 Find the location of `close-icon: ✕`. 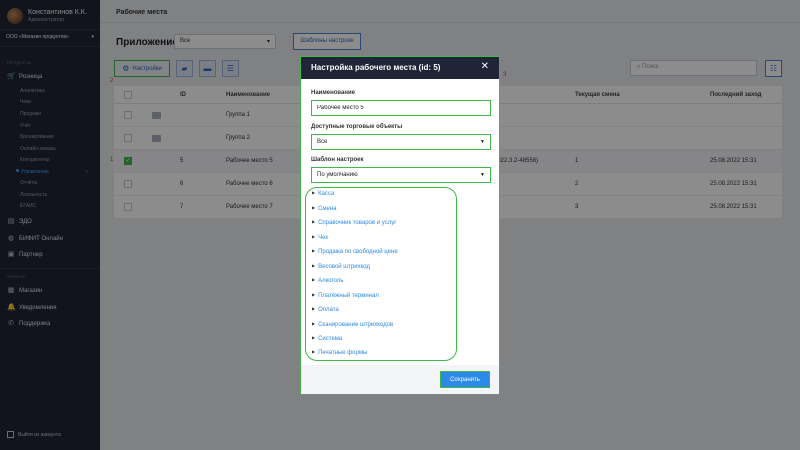

close-icon: ✕ is located at coordinates (485, 66).